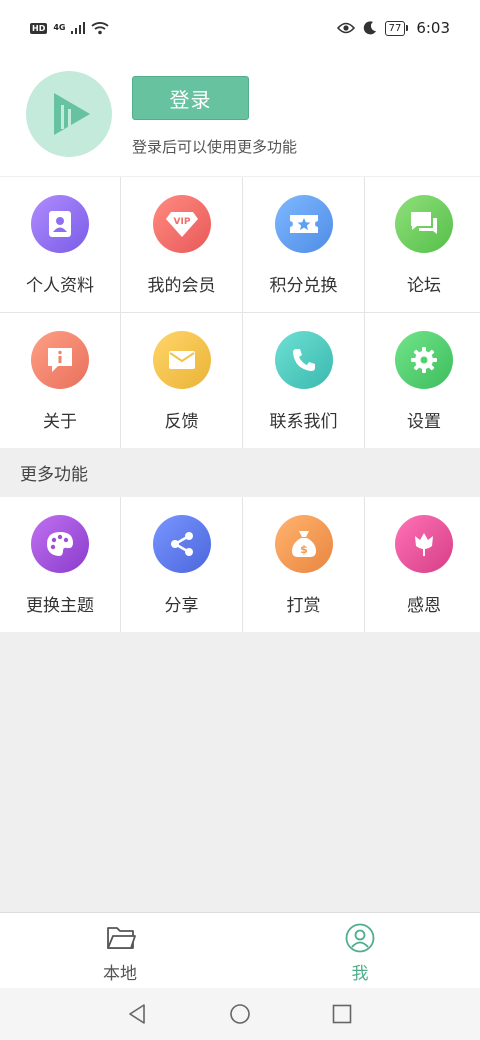 The height and width of the screenshot is (1040, 480). I want to click on recents-square-icon, so click(342, 1014).